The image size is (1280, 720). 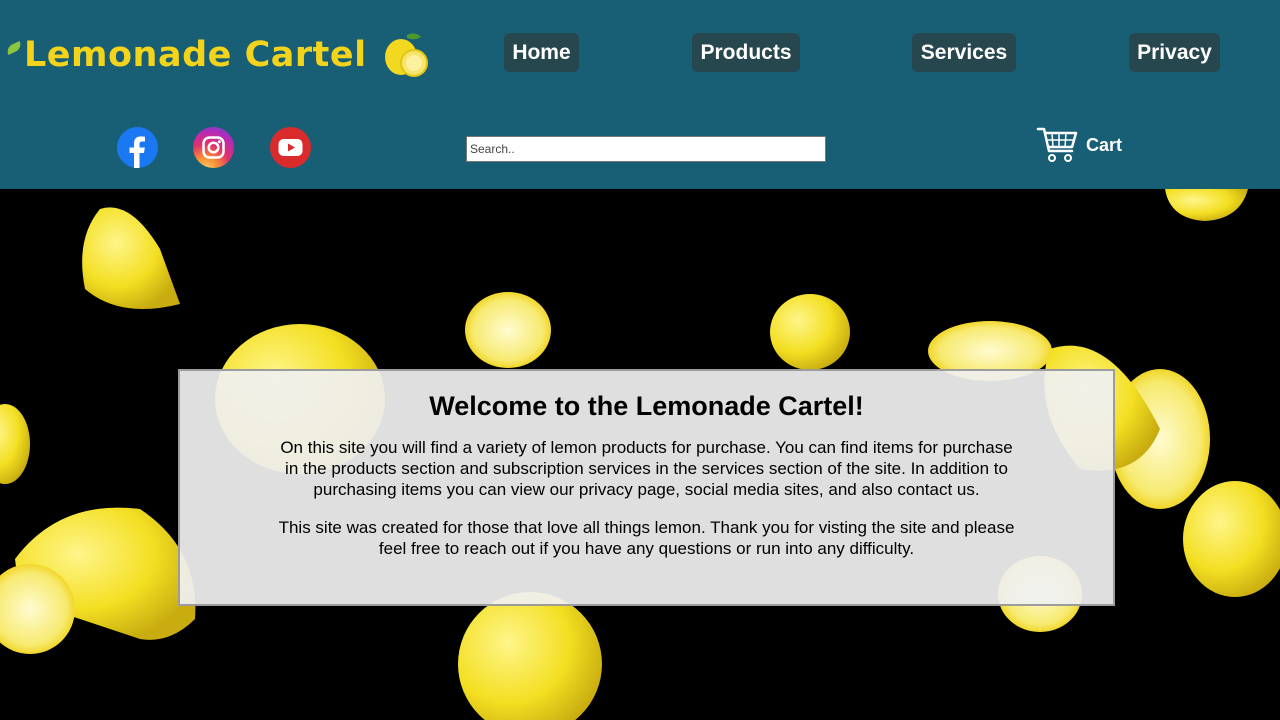 What do you see at coordinates (541, 52) in the screenshot?
I see `nav-home-button: Home` at bounding box center [541, 52].